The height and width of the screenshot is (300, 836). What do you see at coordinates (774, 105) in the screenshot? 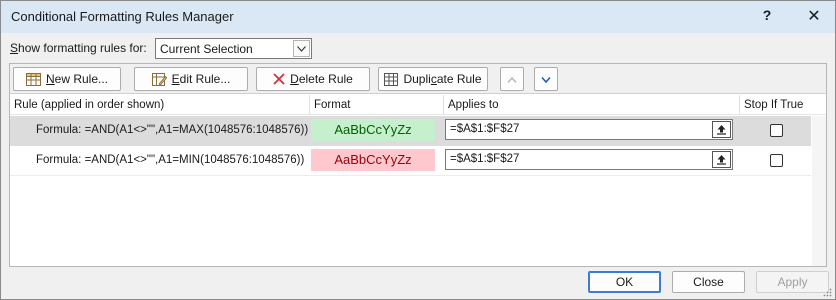
I see `header-stop-if-true: Stop If True` at bounding box center [774, 105].